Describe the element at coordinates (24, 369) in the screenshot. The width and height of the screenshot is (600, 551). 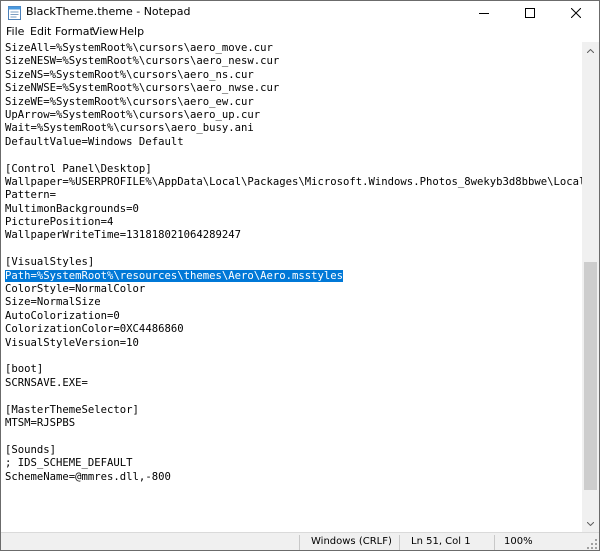
I see `text-line-content: [boot]` at that location.